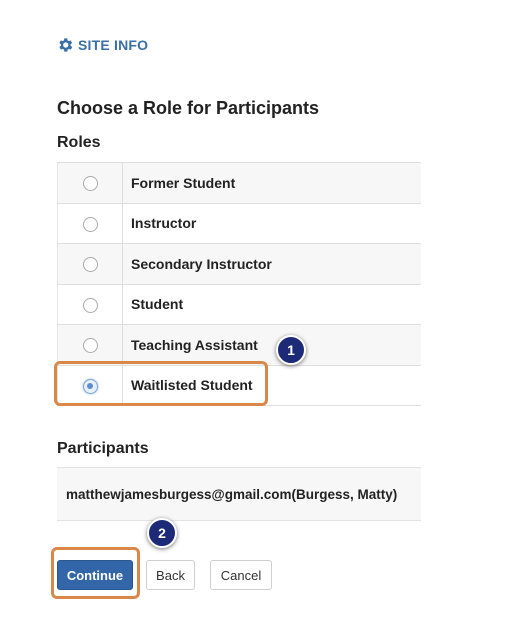 This screenshot has width=505, height=644. What do you see at coordinates (161, 383) in the screenshot?
I see `highlight-waitlisted-student` at bounding box center [161, 383].